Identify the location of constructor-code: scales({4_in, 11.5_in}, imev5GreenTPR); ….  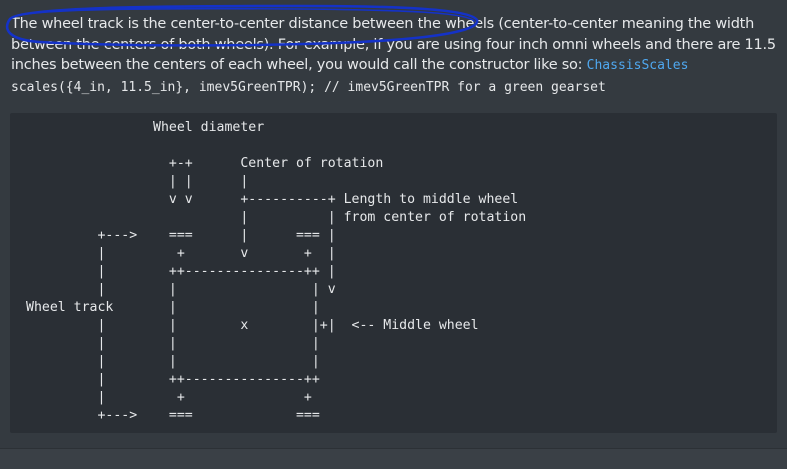
(308, 87).